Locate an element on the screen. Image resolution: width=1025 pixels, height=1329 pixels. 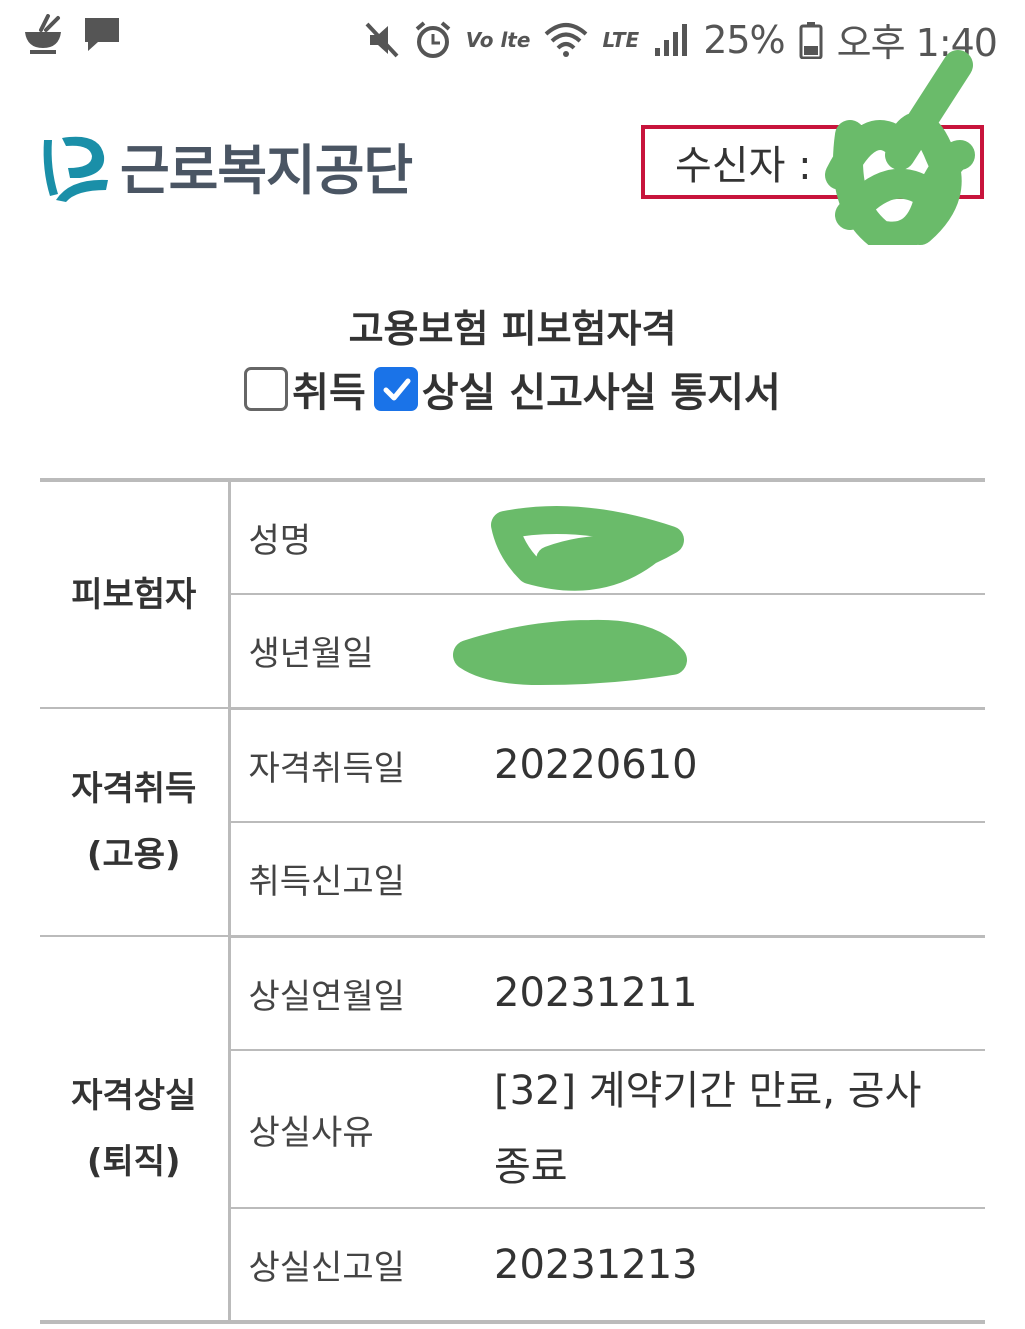
lose-date-value: 20231211 is located at coordinates (739, 993).